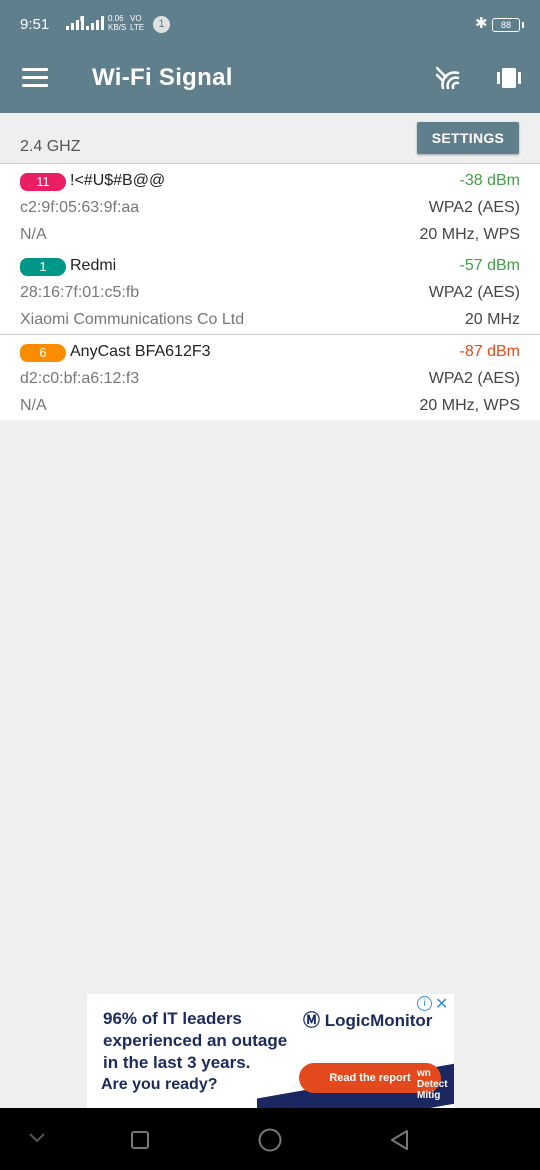 Image resolution: width=540 pixels, height=1170 pixels. I want to click on ad-headline-line: experienced an outage, so click(195, 1040).